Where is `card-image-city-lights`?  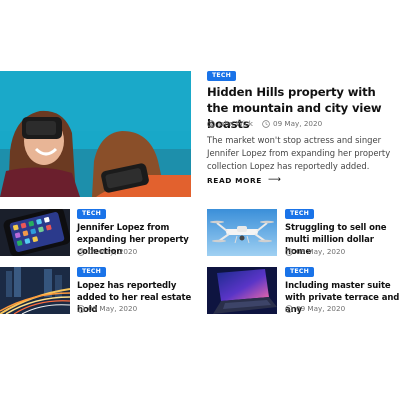
card-image-city-lights is located at coordinates (35, 290).